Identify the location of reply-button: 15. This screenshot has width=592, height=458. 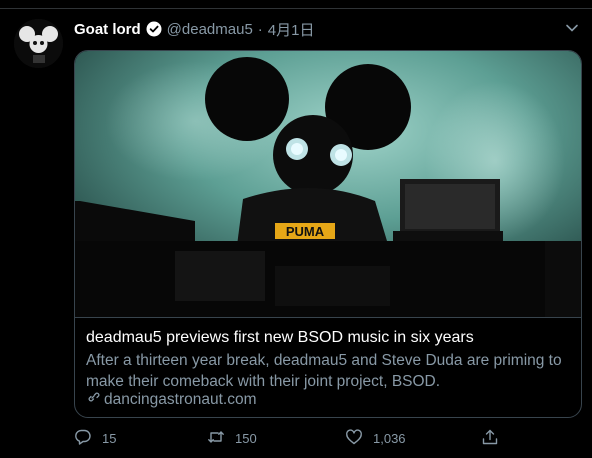
(95, 438).